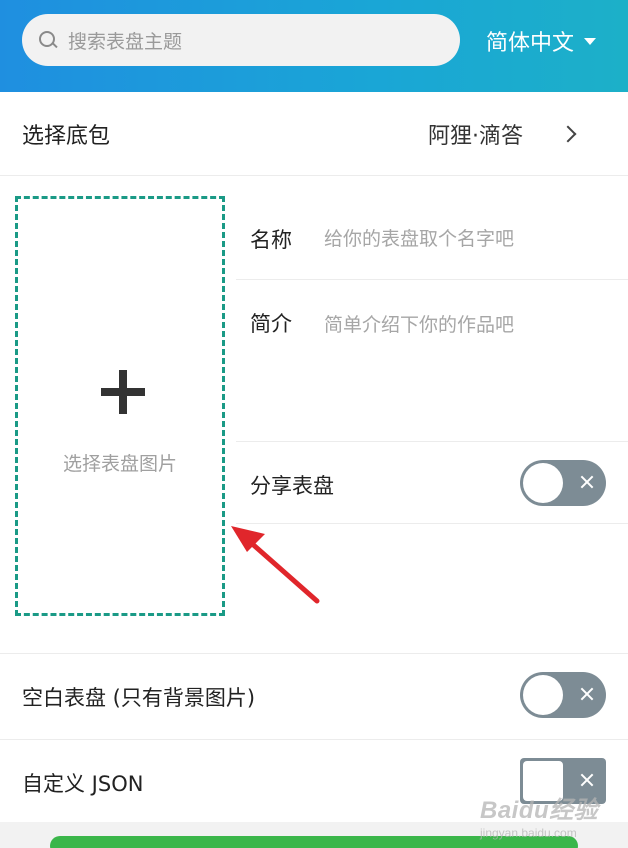 The width and height of the screenshot is (628, 848). I want to click on watermark-sub: jingyan.baidu.com, so click(528, 833).